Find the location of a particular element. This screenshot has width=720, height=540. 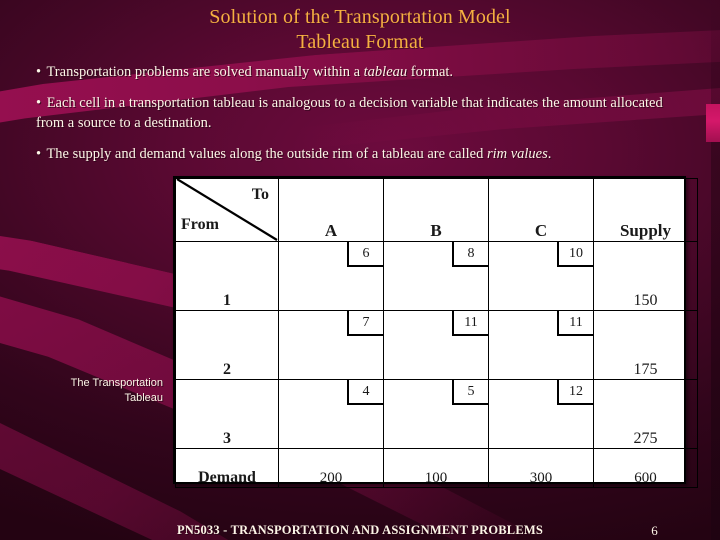

column-header-b: B is located at coordinates (436, 210).